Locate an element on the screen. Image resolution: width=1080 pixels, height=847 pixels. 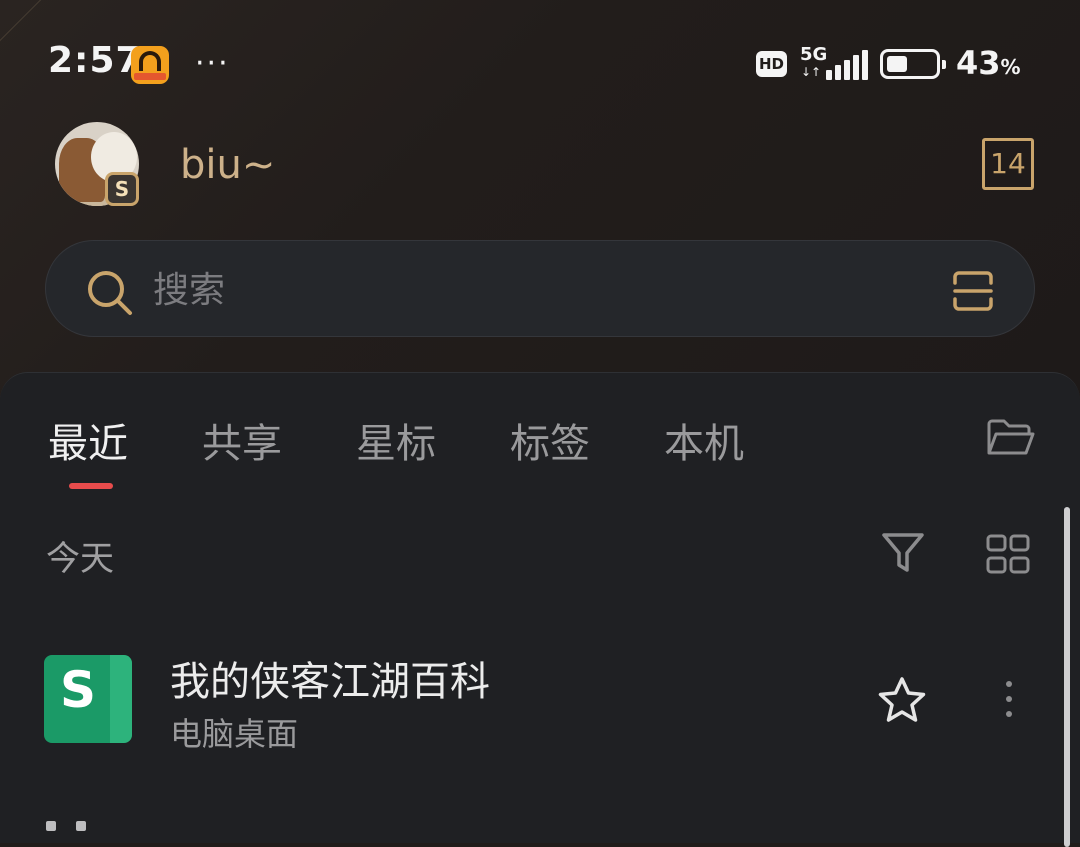
tab-recent: 最近 is located at coordinates (88, 440).